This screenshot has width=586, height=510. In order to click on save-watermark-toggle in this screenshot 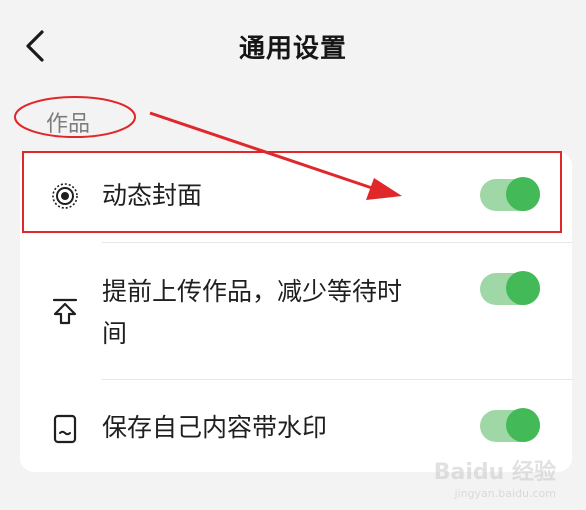, I will do `click(510, 425)`.